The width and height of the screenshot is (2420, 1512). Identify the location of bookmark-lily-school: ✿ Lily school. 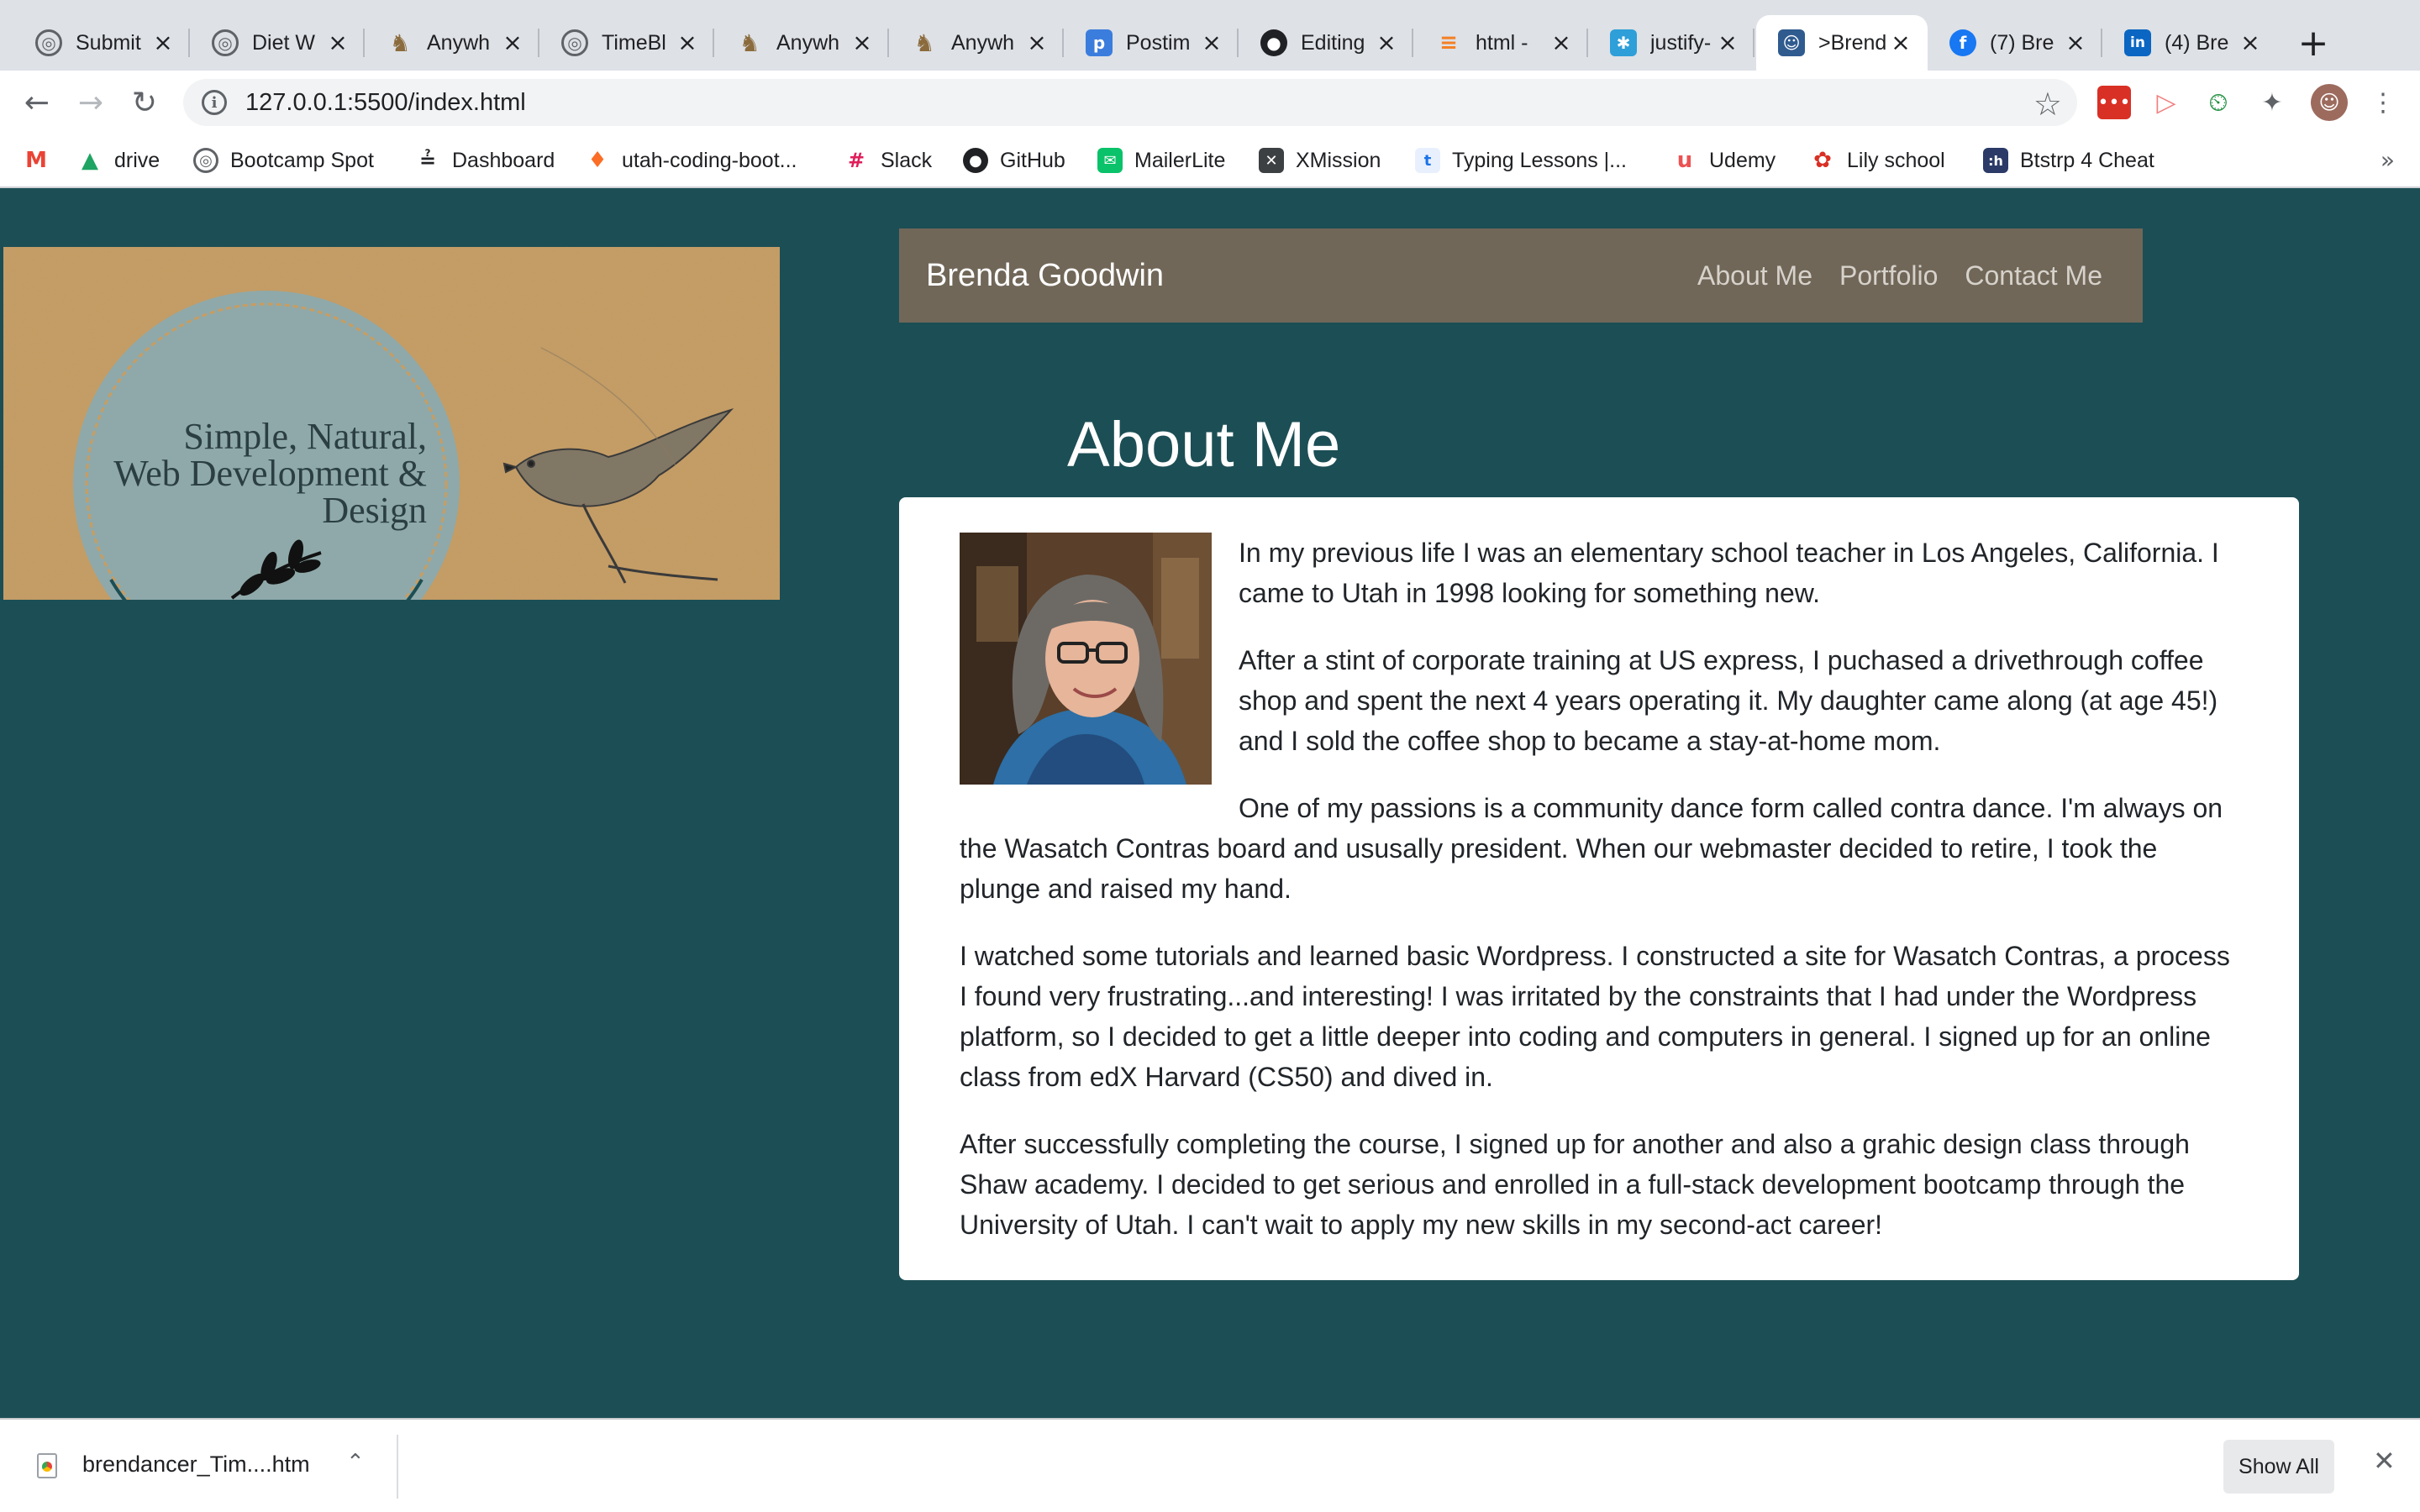
(1877, 160).